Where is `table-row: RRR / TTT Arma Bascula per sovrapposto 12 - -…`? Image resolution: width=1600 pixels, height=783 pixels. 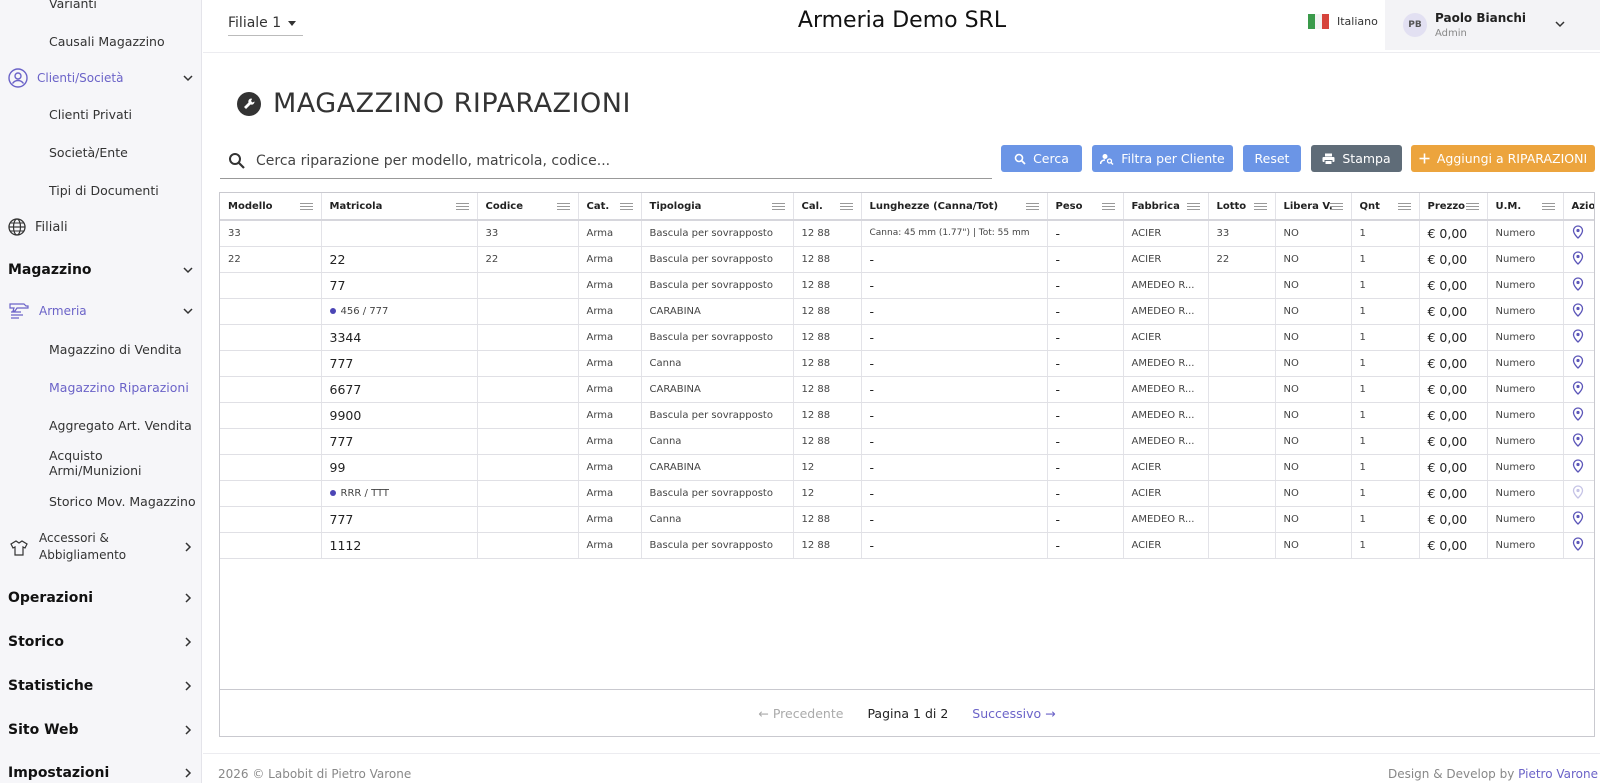 table-row: RRR / TTT Arma Bascula per sovrapposto 12 - -… is located at coordinates (907, 493).